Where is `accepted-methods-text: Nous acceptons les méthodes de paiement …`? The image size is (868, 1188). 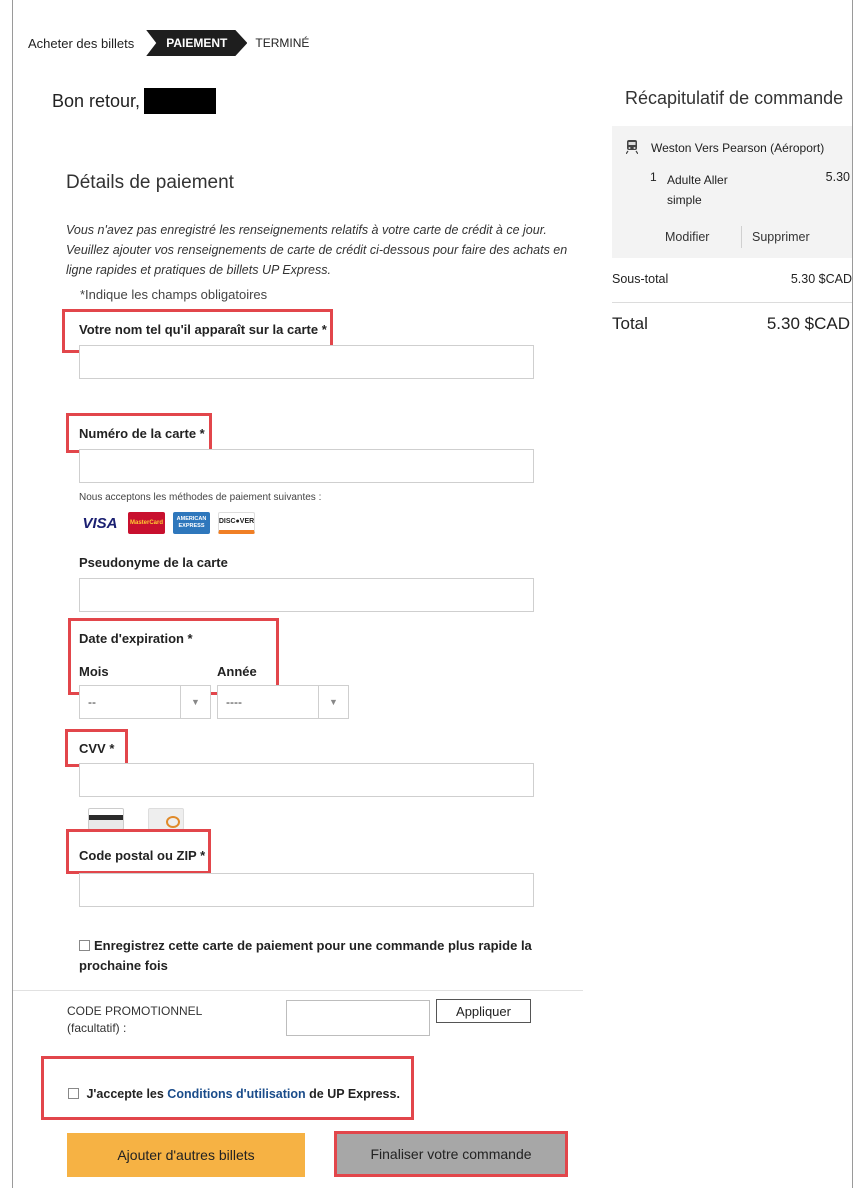
accepted-methods-text: Nous acceptons les méthodes de paiement … is located at coordinates (200, 497).